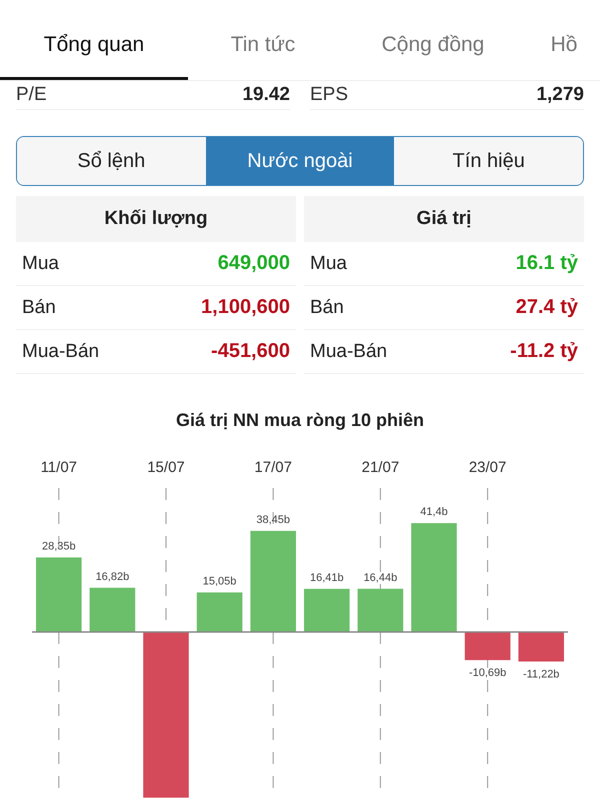 This screenshot has height=800, width=600. What do you see at coordinates (59, 467) in the screenshot?
I see `axis-label: 11/07` at bounding box center [59, 467].